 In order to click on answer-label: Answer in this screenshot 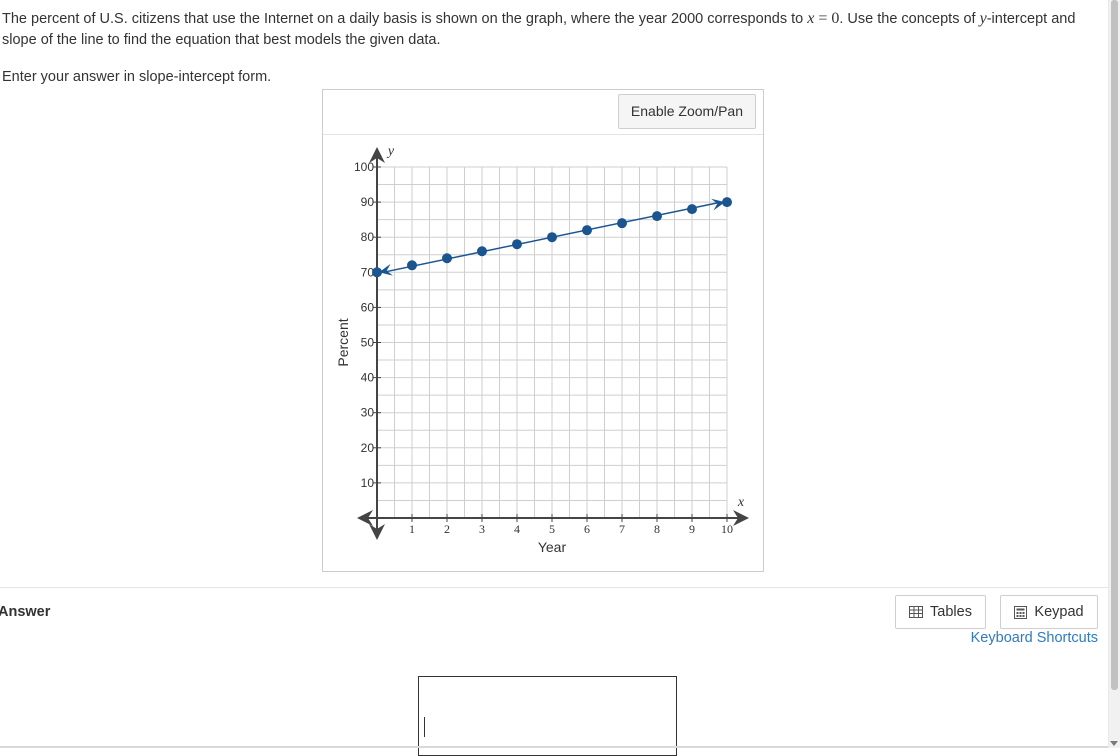, I will do `click(25, 612)`.